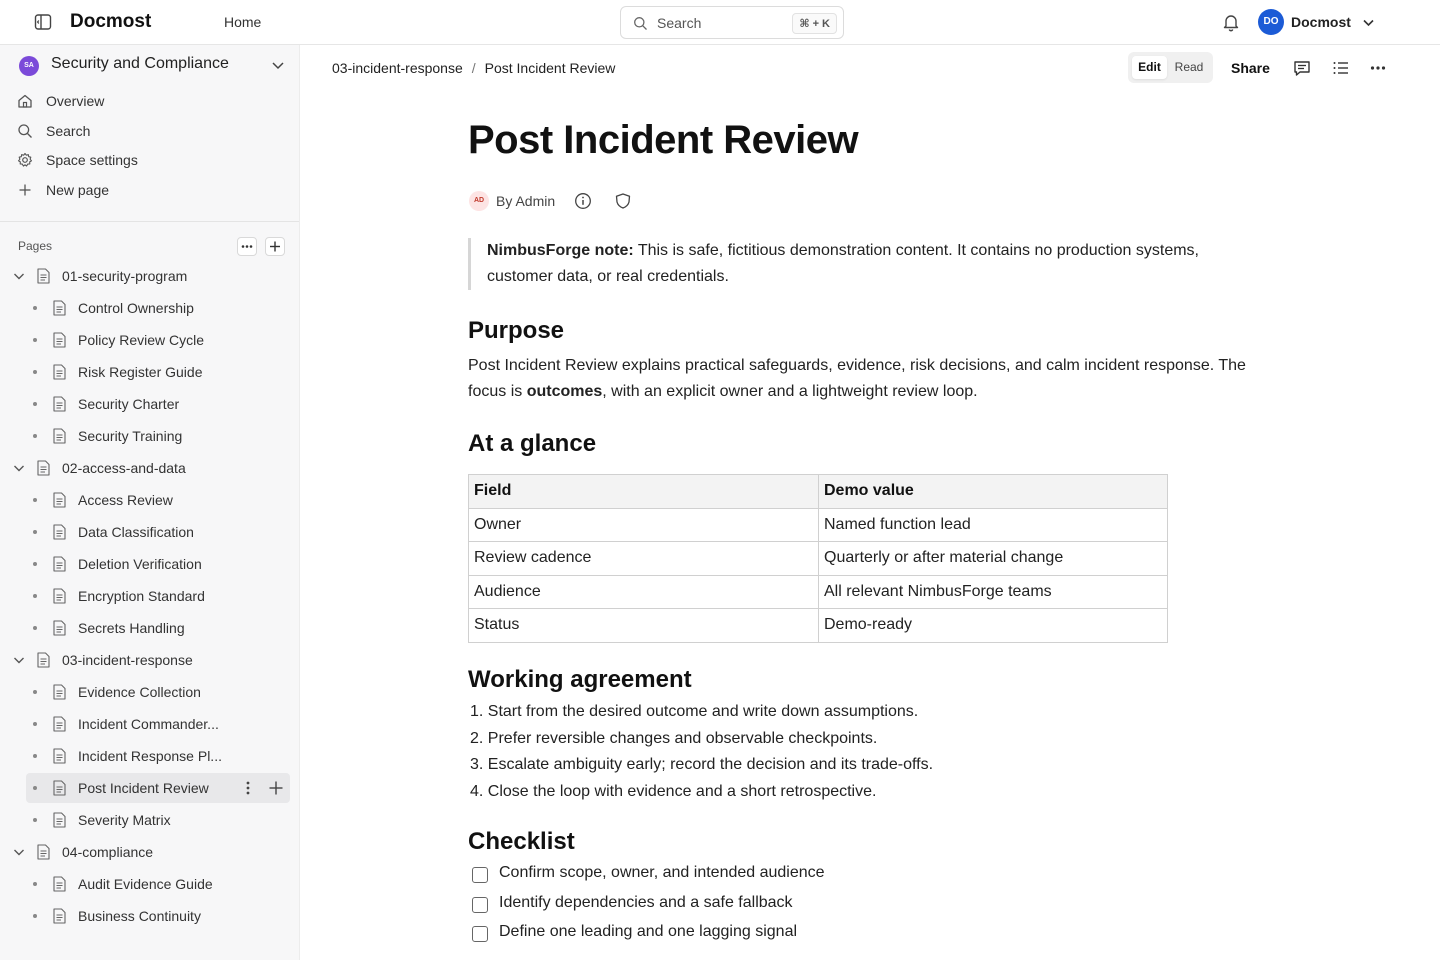  Describe the element at coordinates (108, 852) in the screenshot. I see `tree-item-label: 04-compliance` at that location.